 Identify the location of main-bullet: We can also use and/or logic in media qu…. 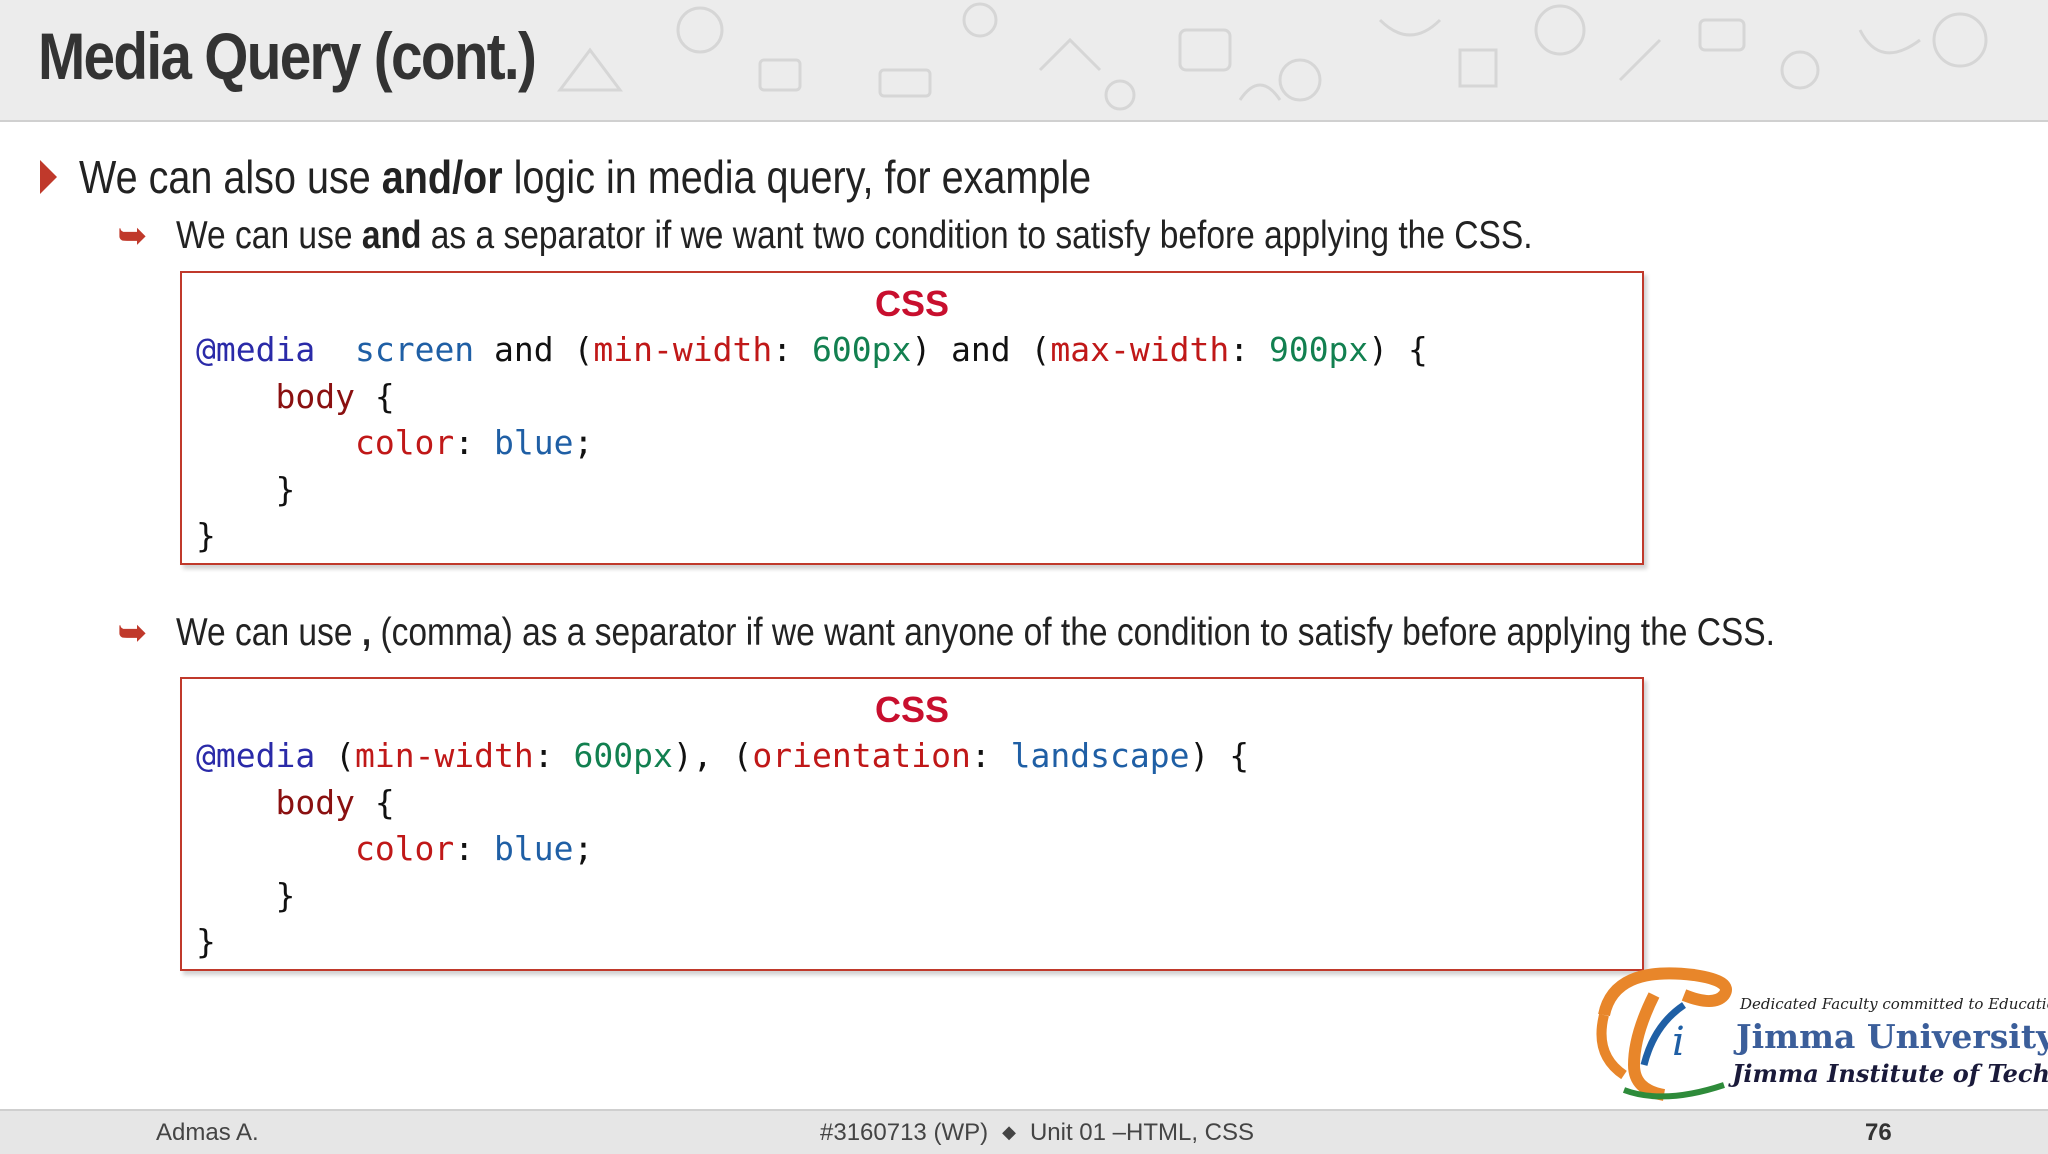
(648, 177).